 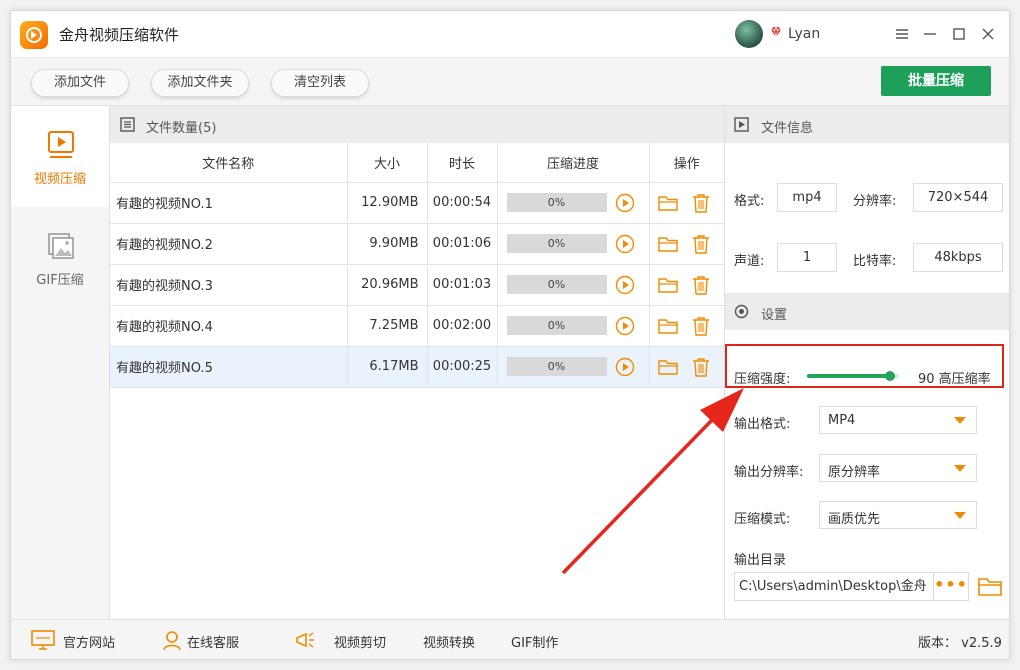 What do you see at coordinates (902, 34) in the screenshot?
I see `menu-icon` at bounding box center [902, 34].